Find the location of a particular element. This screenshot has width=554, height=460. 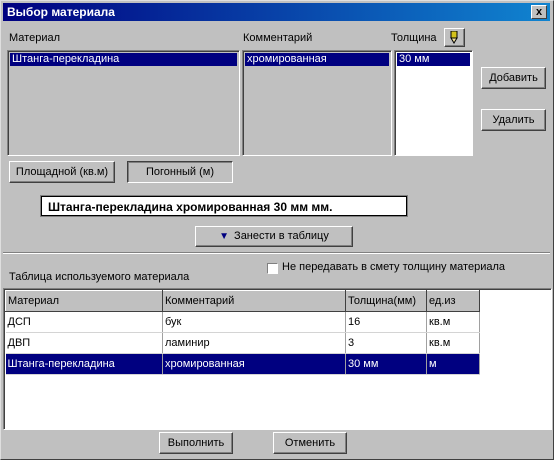

cell-thickness: 16 is located at coordinates (386, 322).